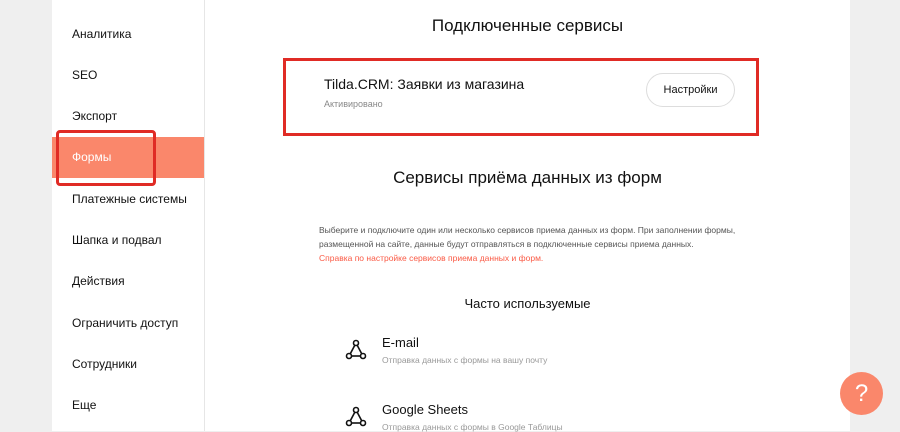 This screenshot has width=900, height=432. Describe the element at coordinates (424, 84) in the screenshot. I see `connected-service-title: Tilda.CRM: Заявки из магазина` at that location.